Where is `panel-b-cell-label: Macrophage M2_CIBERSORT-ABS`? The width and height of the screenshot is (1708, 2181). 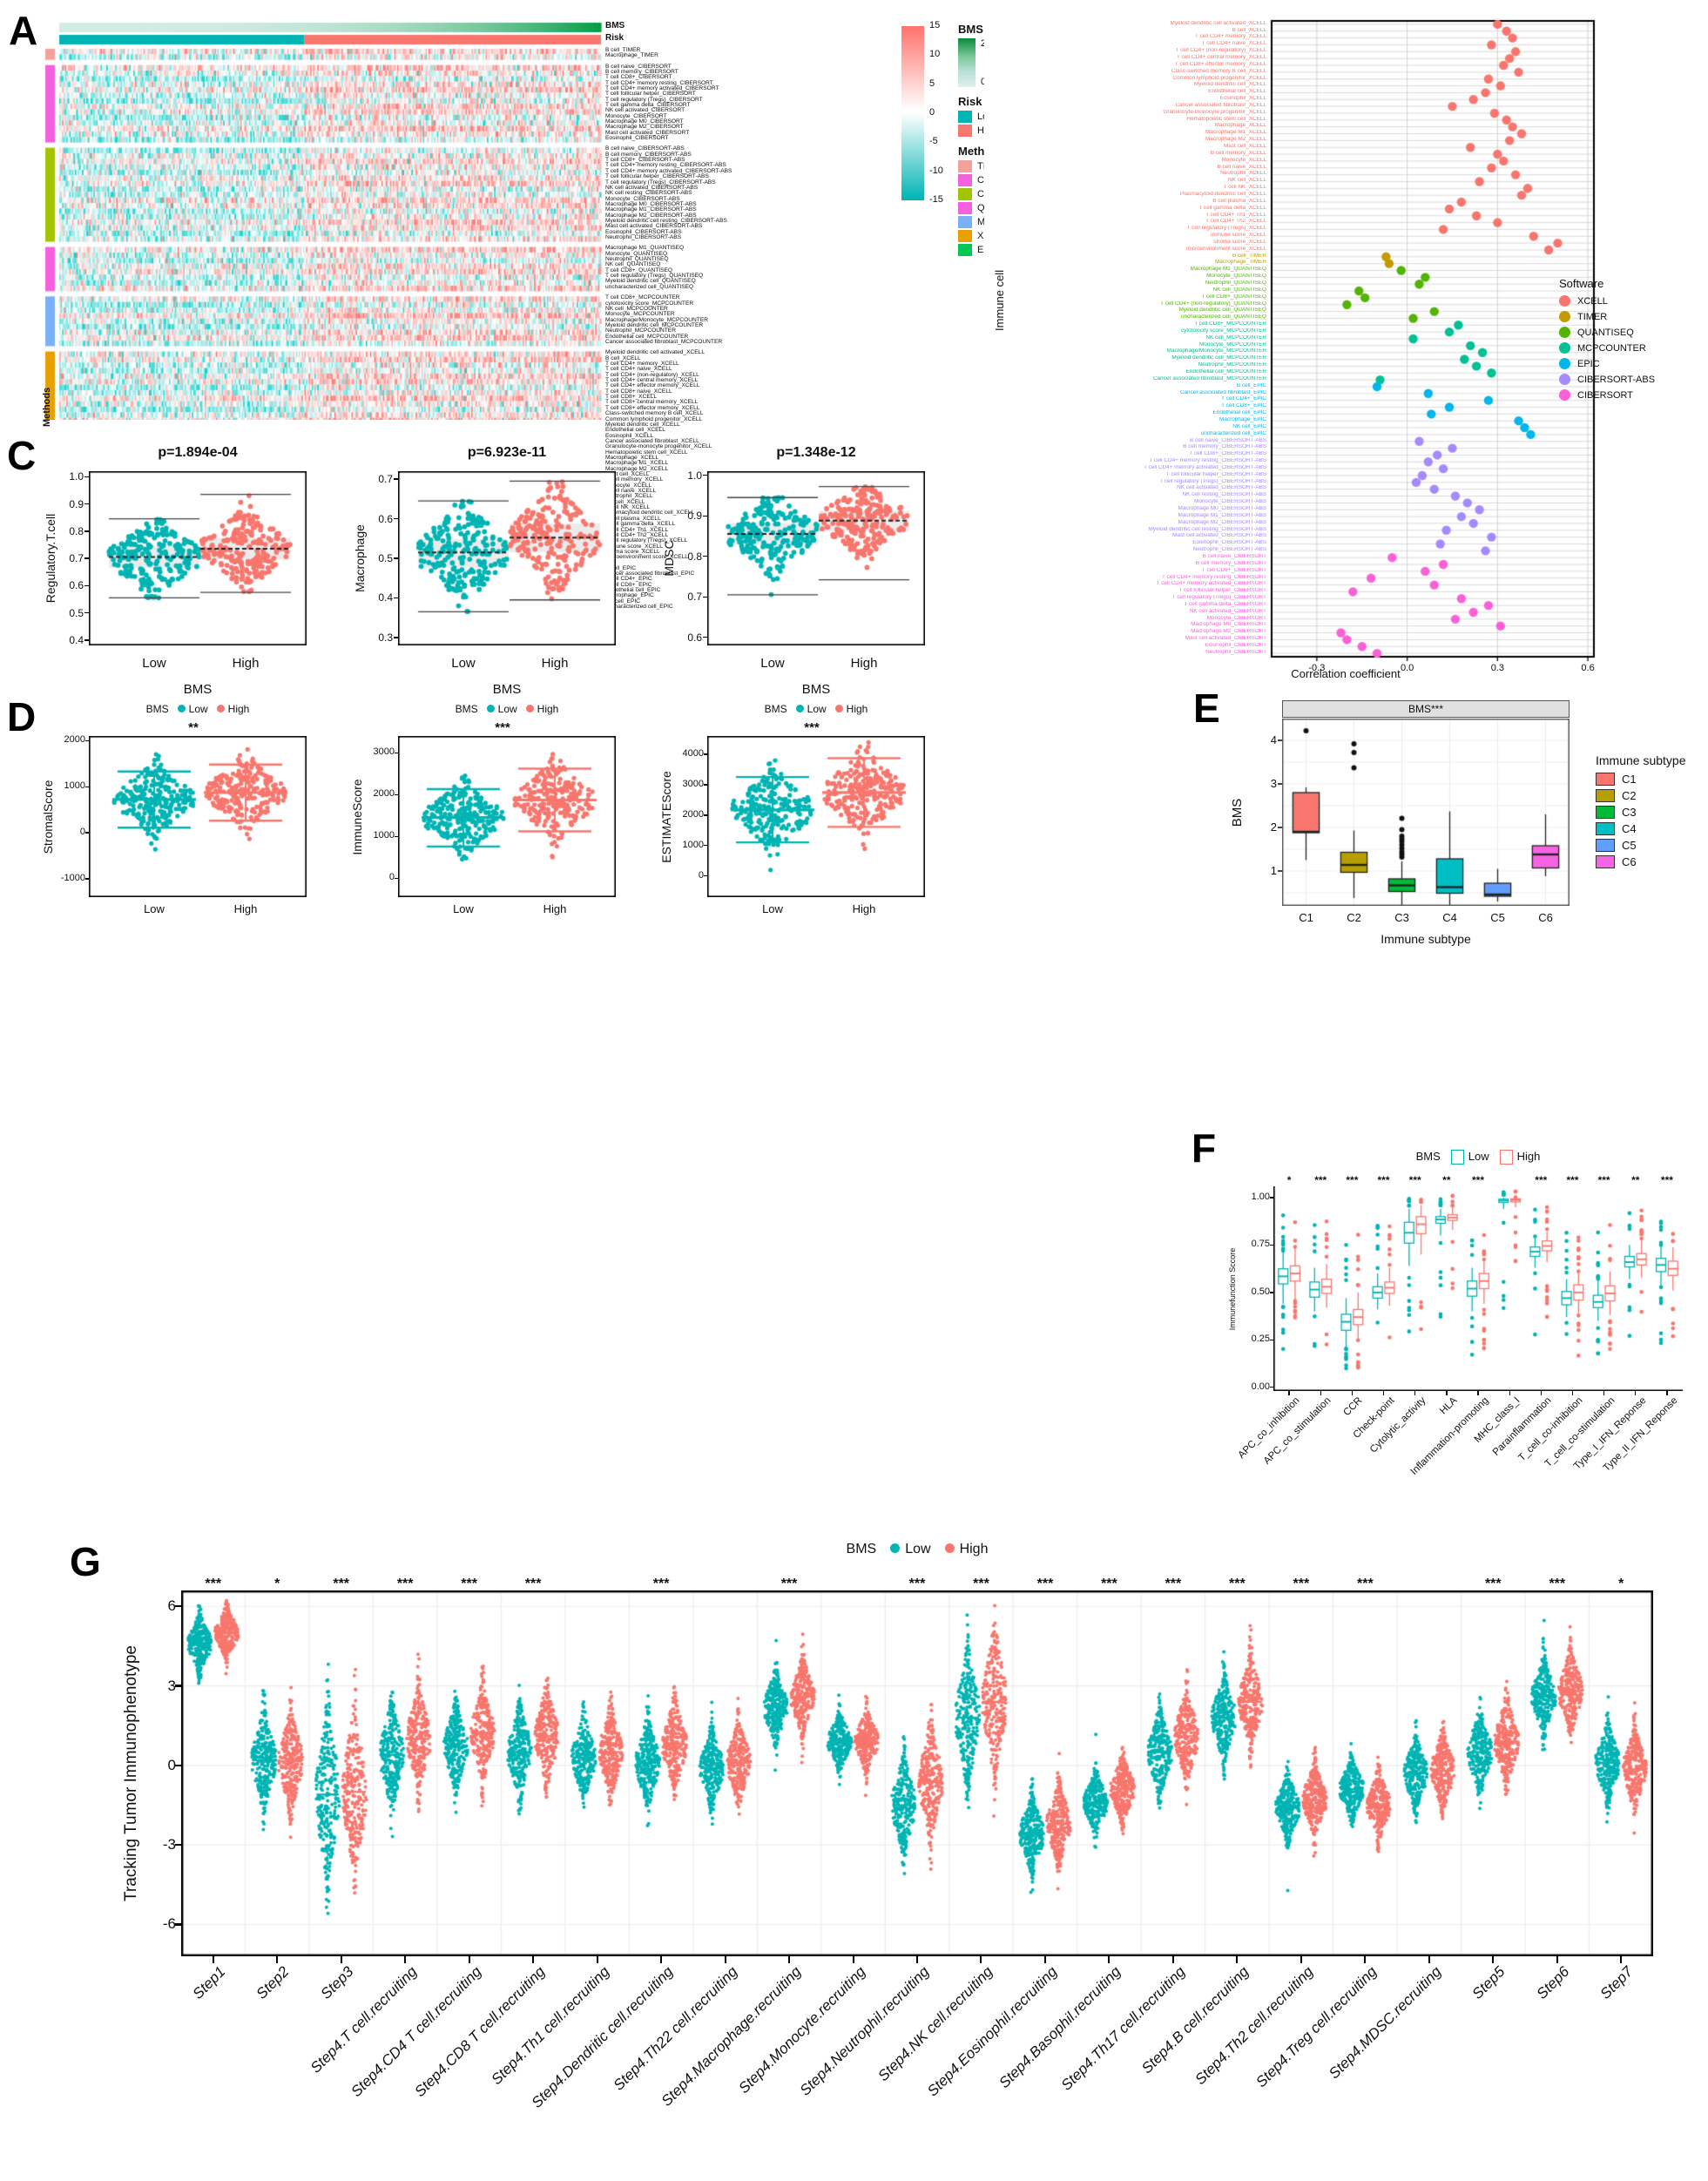 panel-b-cell-label: Macrophage M2_CIBERSORT-ABS is located at coordinates (1222, 522).